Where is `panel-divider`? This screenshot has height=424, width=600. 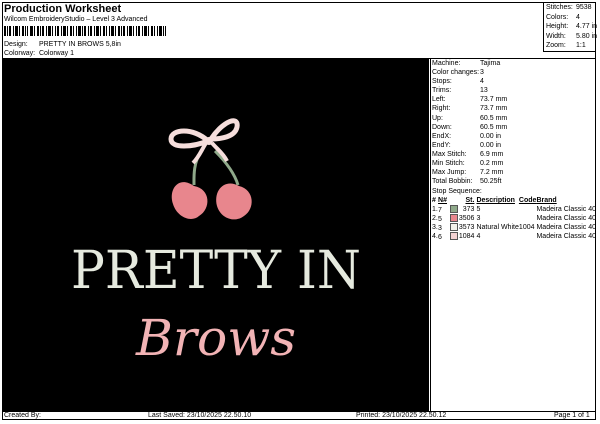 panel-divider is located at coordinates (430, 234).